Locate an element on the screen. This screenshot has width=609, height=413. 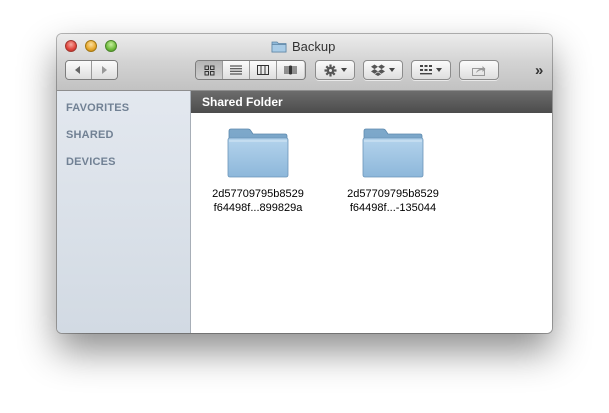
list-view-button is located at coordinates (236, 70).